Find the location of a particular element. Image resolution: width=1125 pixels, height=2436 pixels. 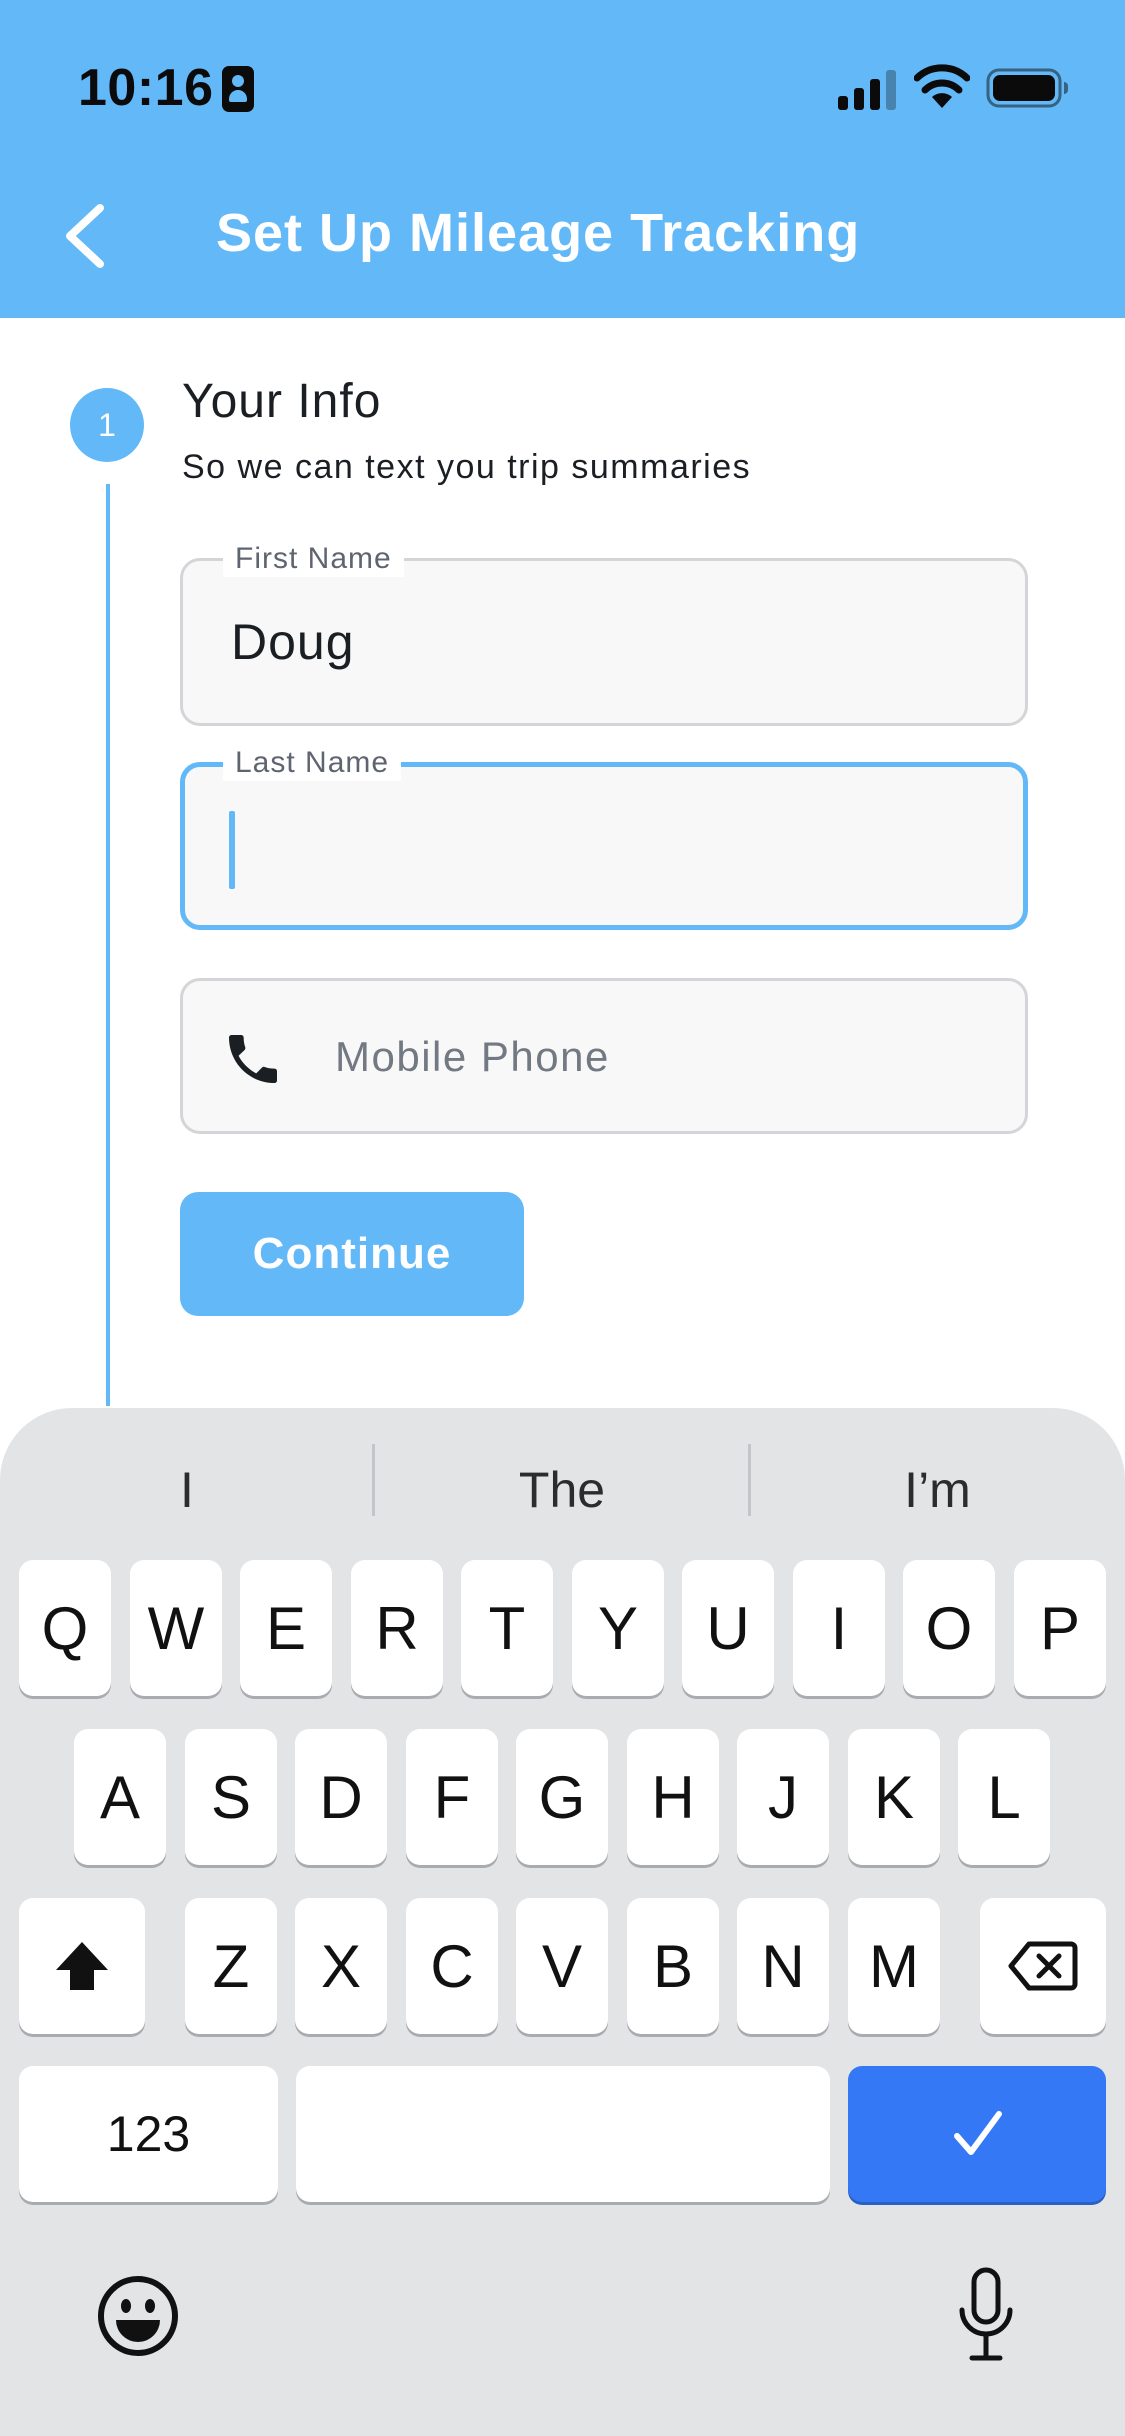

suggestion-1: I is located at coordinates (187, 1490).